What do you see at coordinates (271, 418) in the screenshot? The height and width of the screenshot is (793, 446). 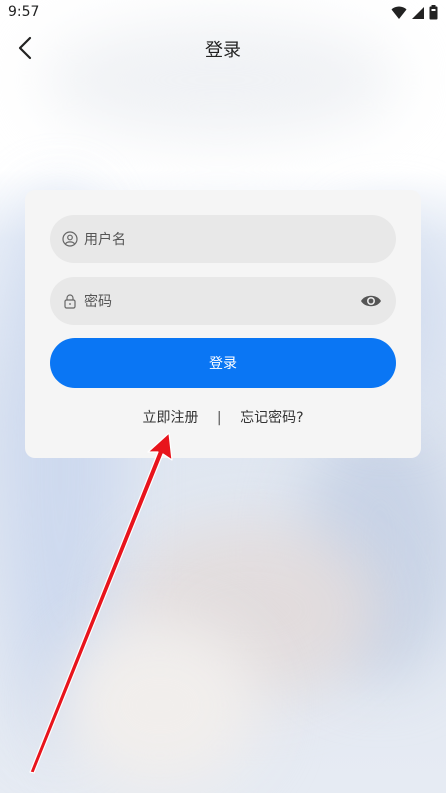 I see `forgot-password-link: 忘记密码?` at bounding box center [271, 418].